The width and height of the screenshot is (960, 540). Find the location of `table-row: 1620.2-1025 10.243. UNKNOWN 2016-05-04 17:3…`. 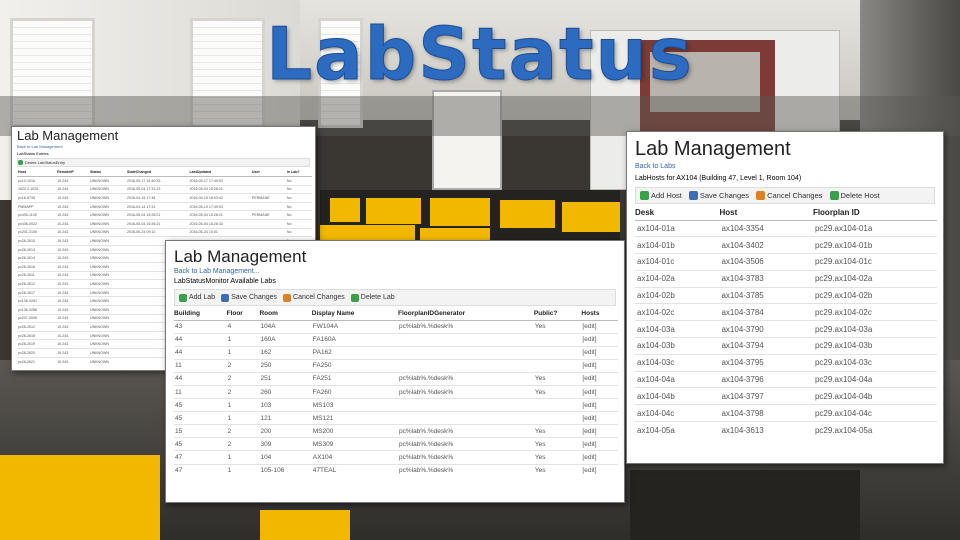

table-row: 1620.2-1025 10.243. UNKNOWN 2016-05-04 17:3… is located at coordinates (164, 189).